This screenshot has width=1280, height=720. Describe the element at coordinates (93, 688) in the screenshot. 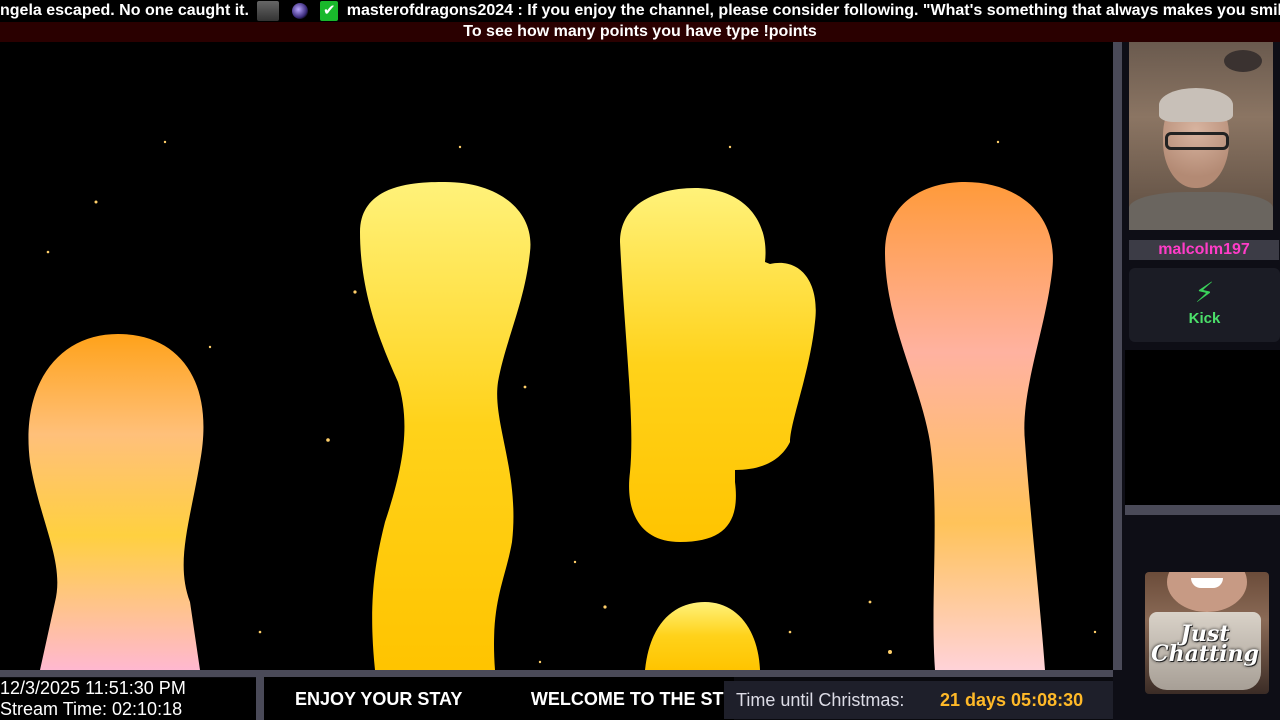

I see `date-time: 12/3/2025 11:51:30 PM` at that location.